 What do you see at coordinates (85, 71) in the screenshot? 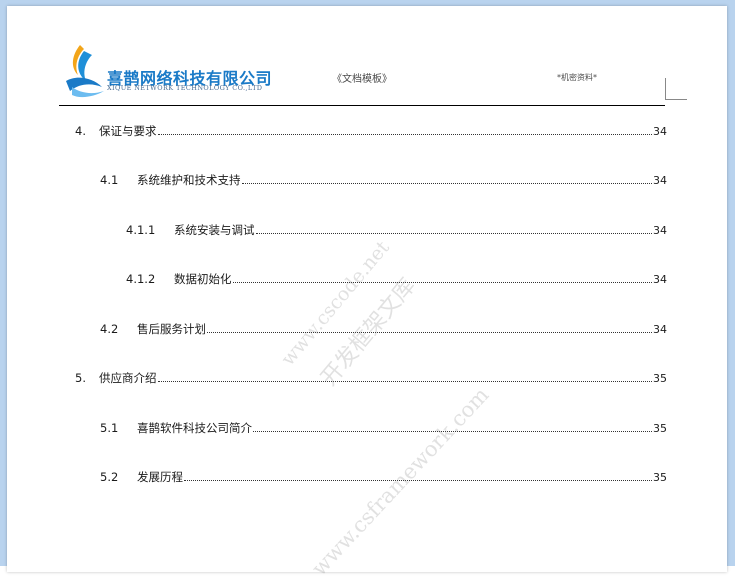
I see `magpie-logo-icon` at bounding box center [85, 71].